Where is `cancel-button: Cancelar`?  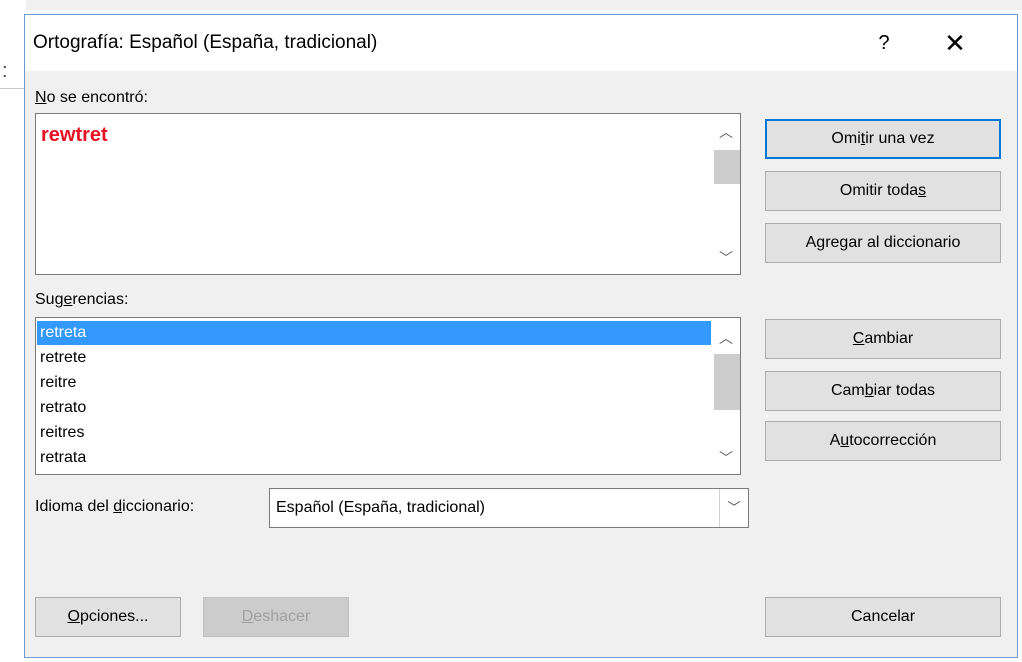 cancel-button: Cancelar is located at coordinates (883, 617).